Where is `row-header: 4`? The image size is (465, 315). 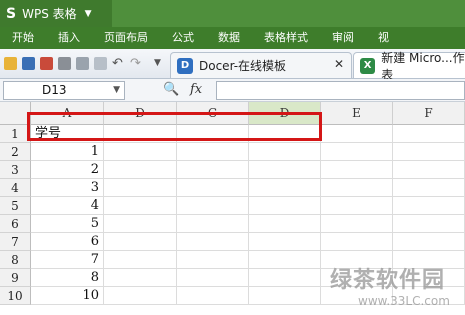
row-header: 4 is located at coordinates (15, 188).